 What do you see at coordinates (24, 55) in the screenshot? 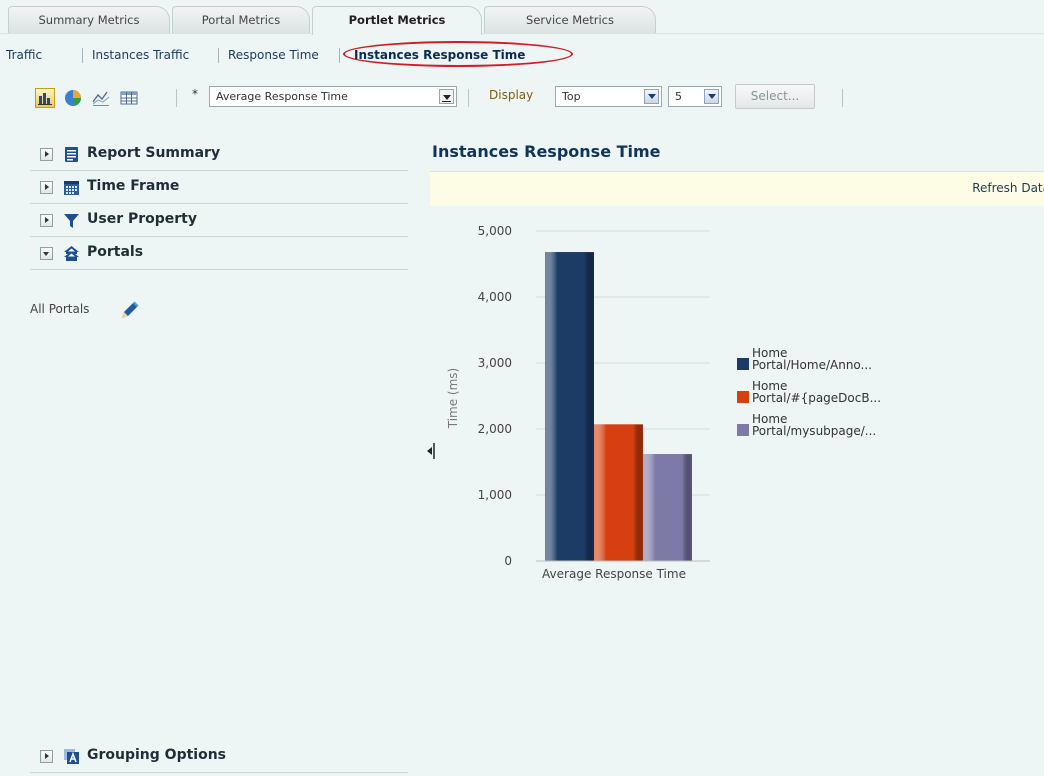
I see `subnav-traffic: Traffic` at bounding box center [24, 55].